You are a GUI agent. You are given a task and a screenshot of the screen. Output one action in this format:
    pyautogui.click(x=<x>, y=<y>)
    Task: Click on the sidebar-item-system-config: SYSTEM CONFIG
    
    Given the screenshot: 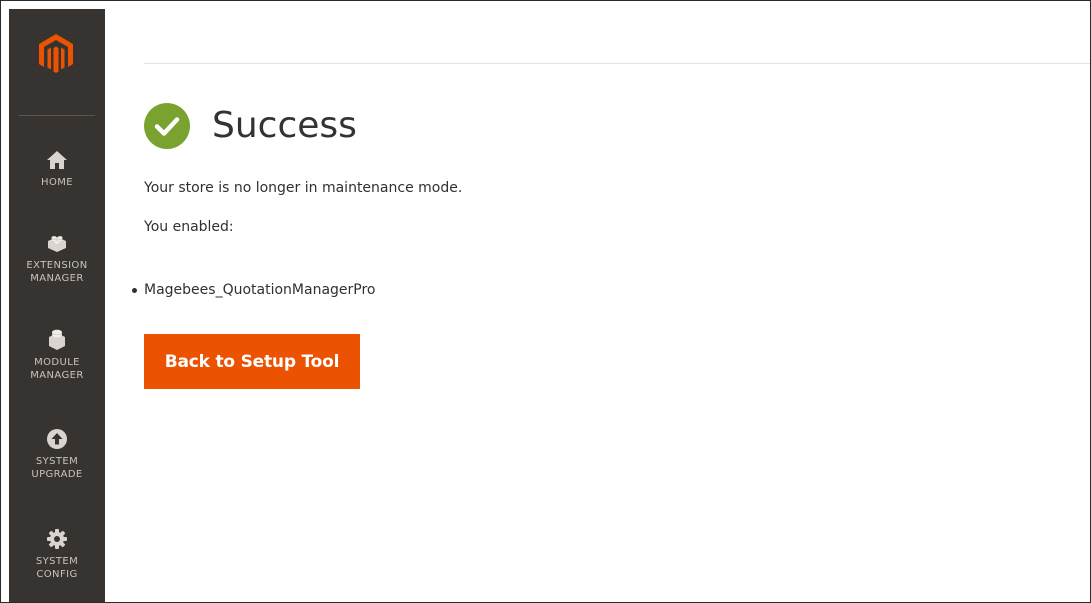 What is the action you would take?
    pyautogui.click(x=57, y=554)
    